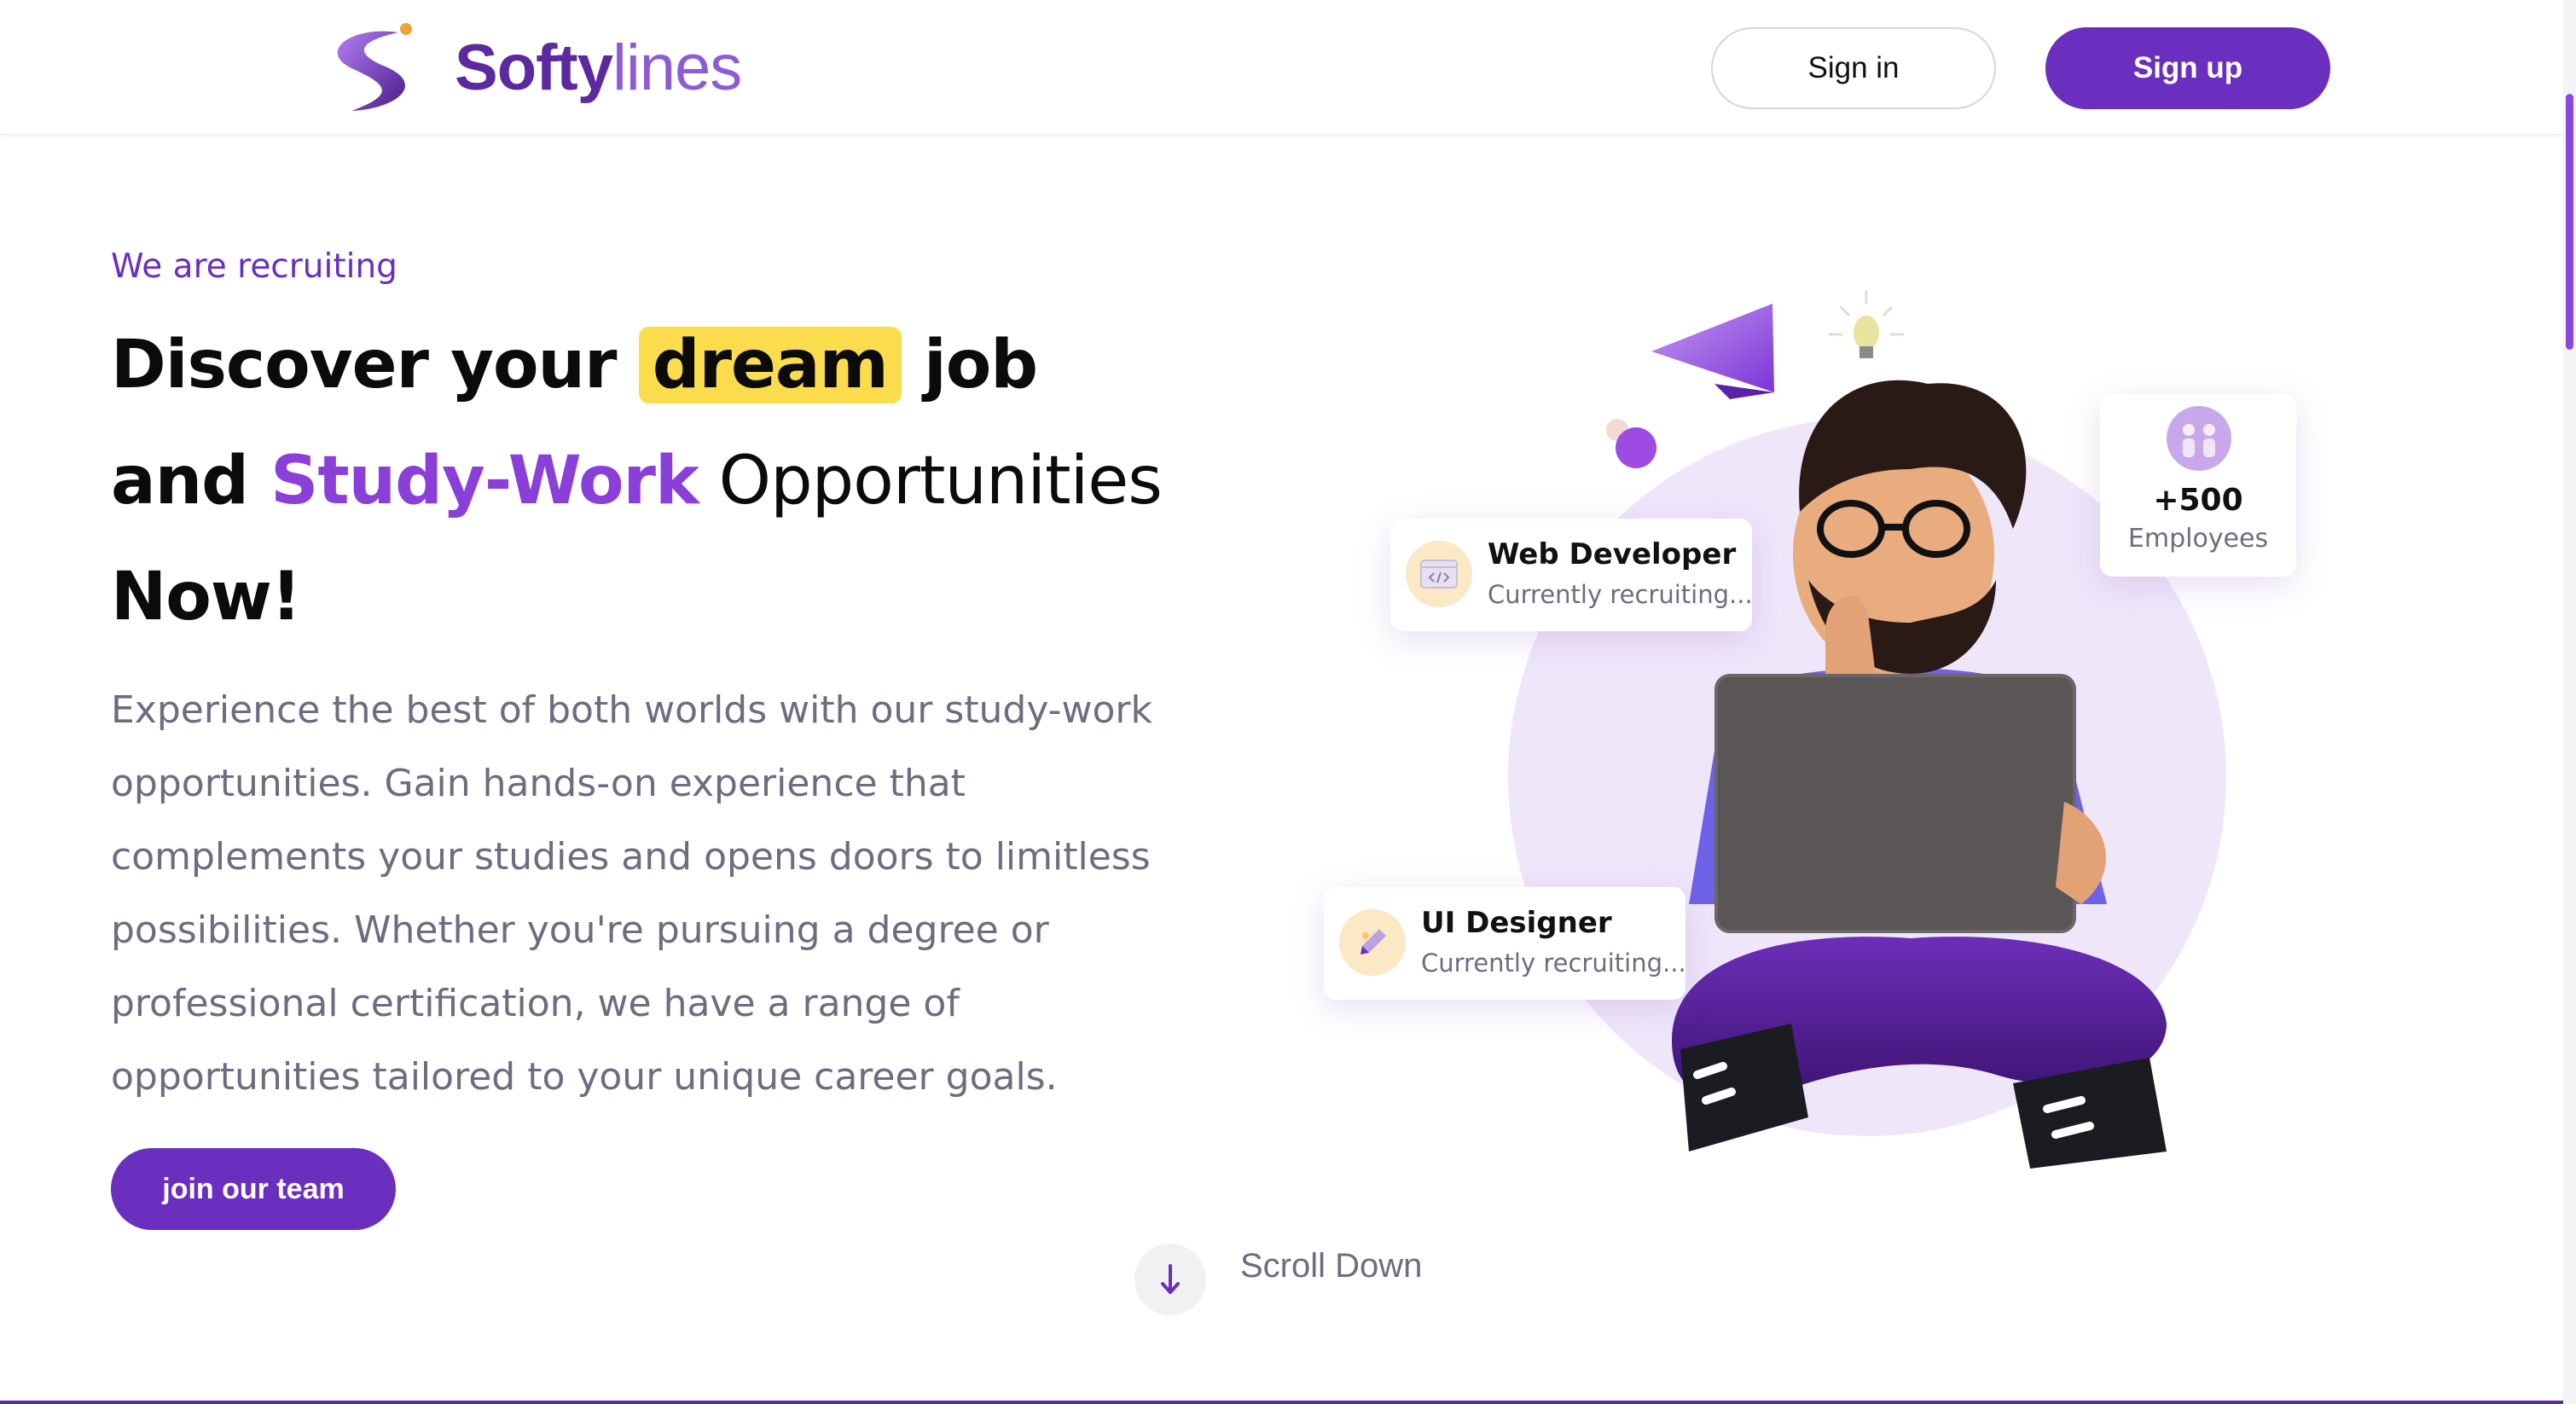 The height and width of the screenshot is (1404, 2576). What do you see at coordinates (1372, 942) in the screenshot?
I see `pen-tool-icon` at bounding box center [1372, 942].